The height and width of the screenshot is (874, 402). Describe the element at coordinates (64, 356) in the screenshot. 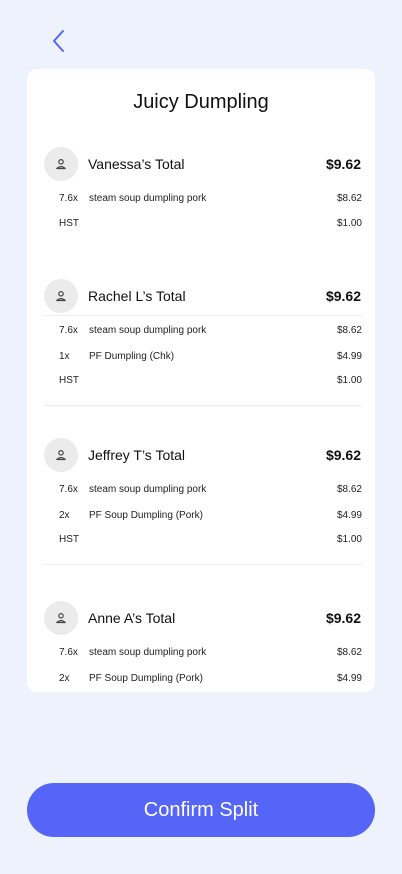

I see `item-qty: 1x` at that location.